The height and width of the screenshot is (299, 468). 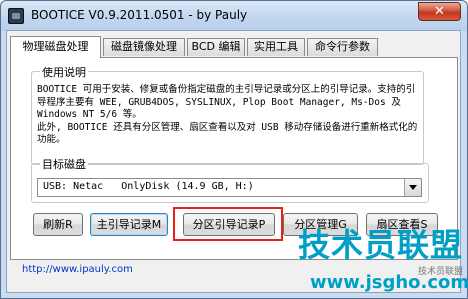 What do you see at coordinates (381, 245) in the screenshot?
I see `watermark-main-text: 技术员联盟` at bounding box center [381, 245].